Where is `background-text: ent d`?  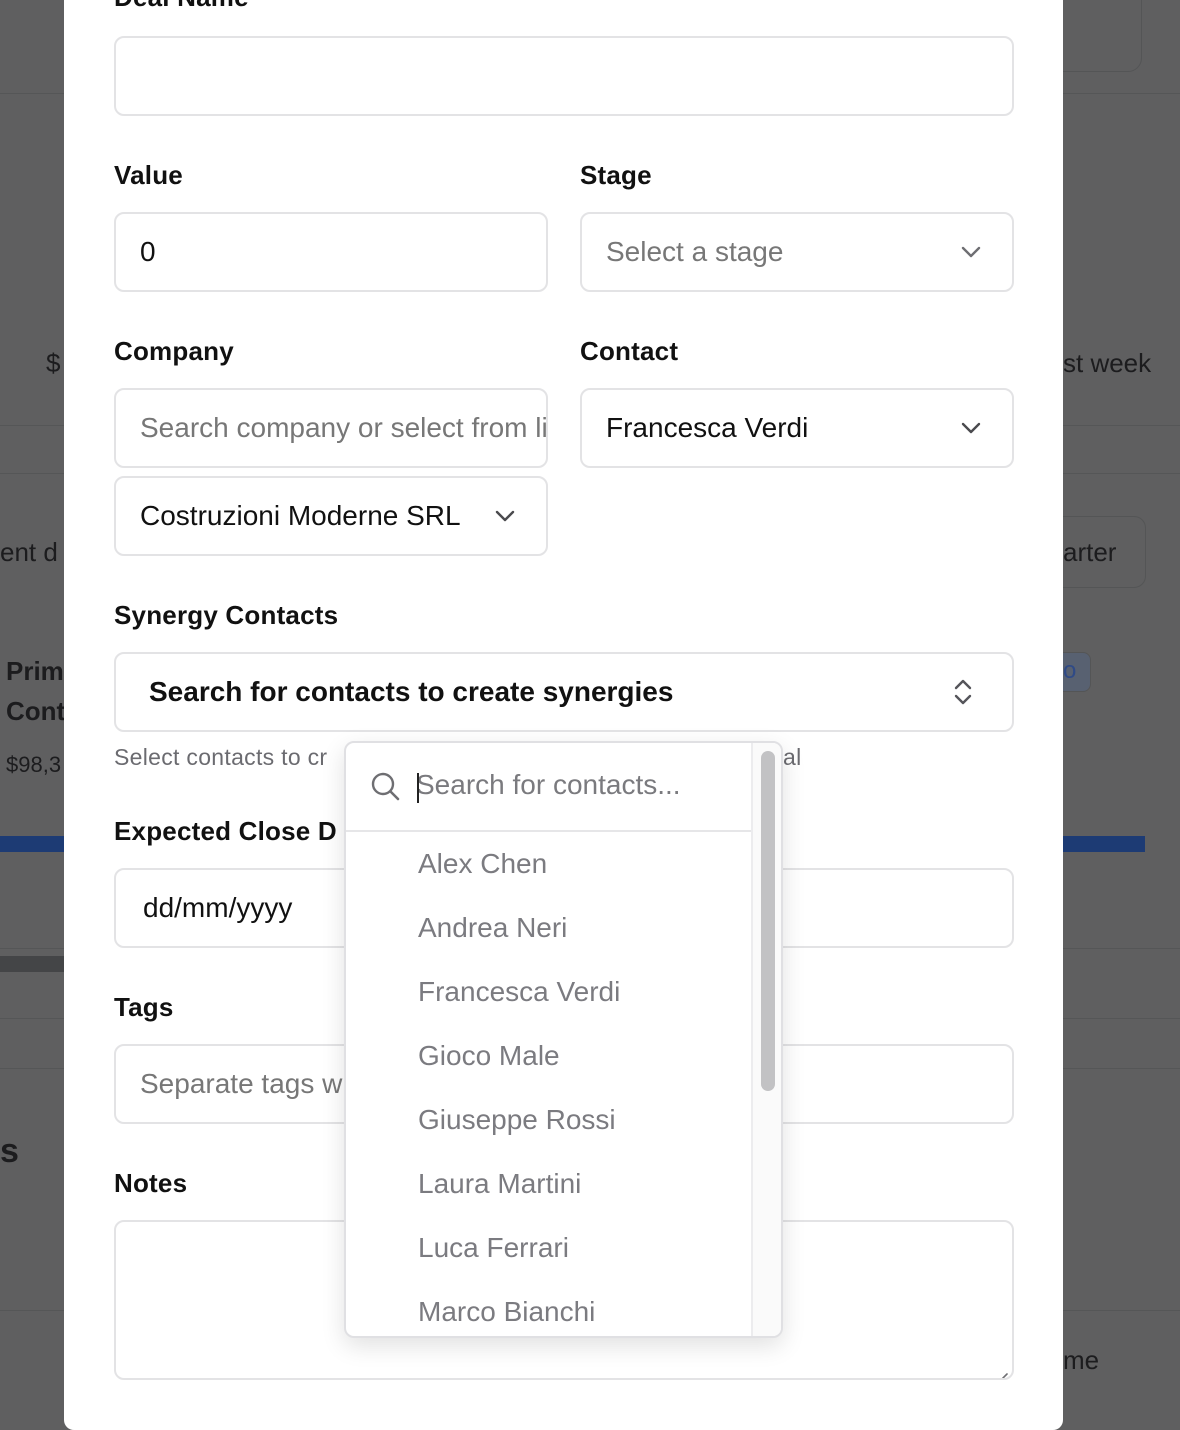
background-text: ent d is located at coordinates (29, 552).